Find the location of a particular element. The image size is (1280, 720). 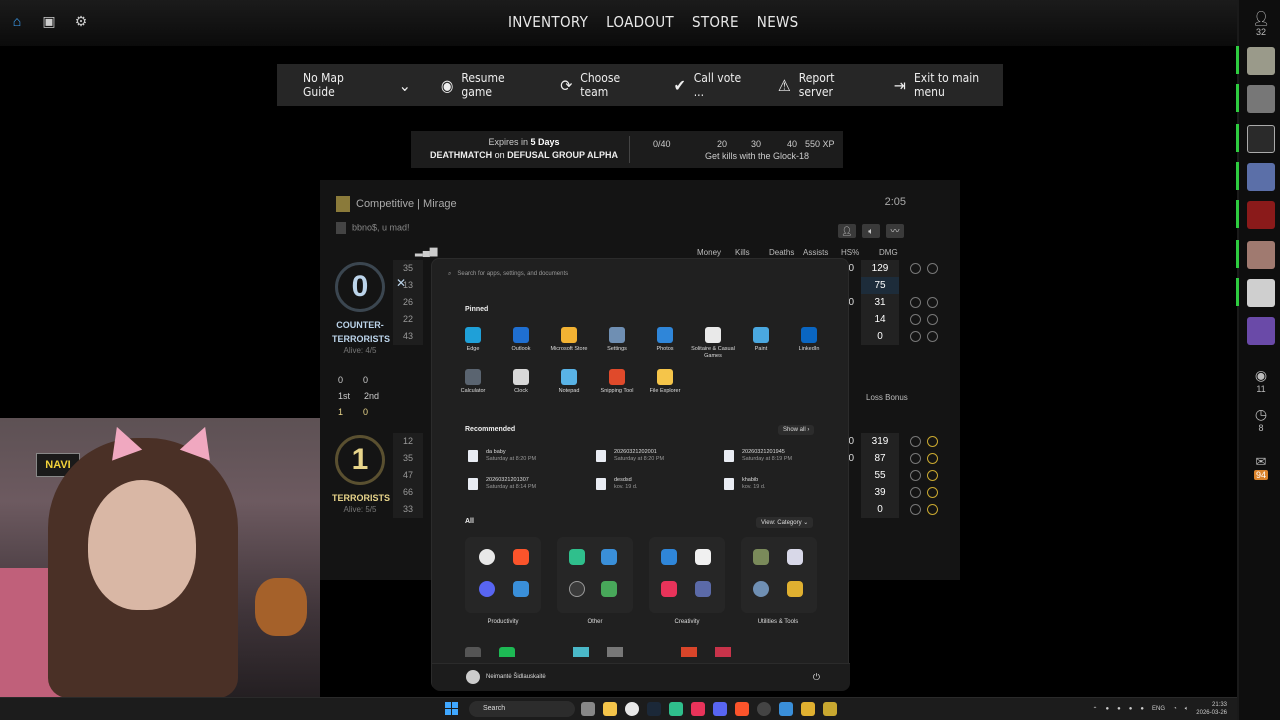

language-indicator: ENG is located at coordinates (1158, 709).